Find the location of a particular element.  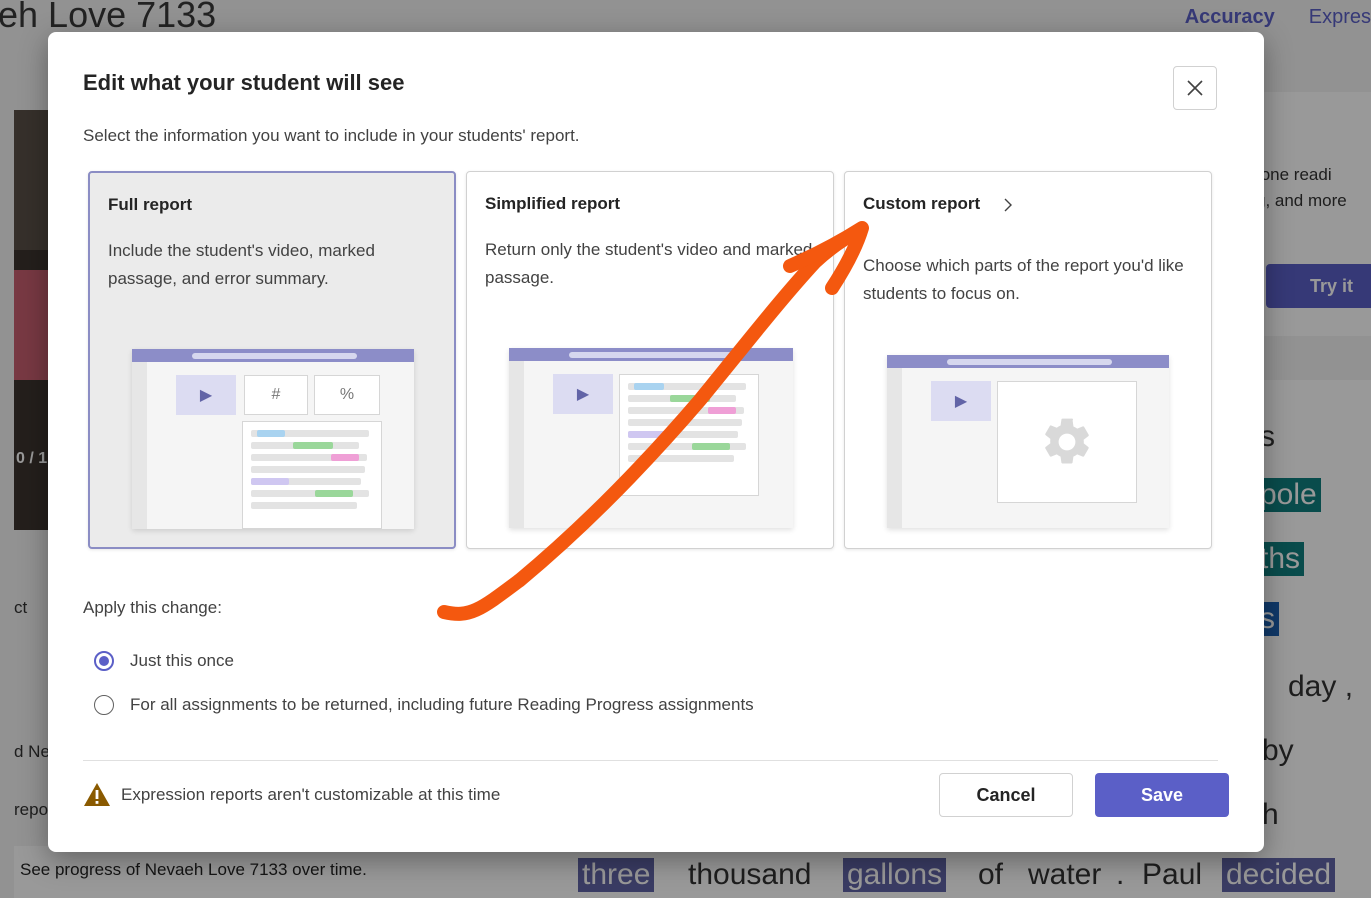

settings-panel is located at coordinates (1067, 442).